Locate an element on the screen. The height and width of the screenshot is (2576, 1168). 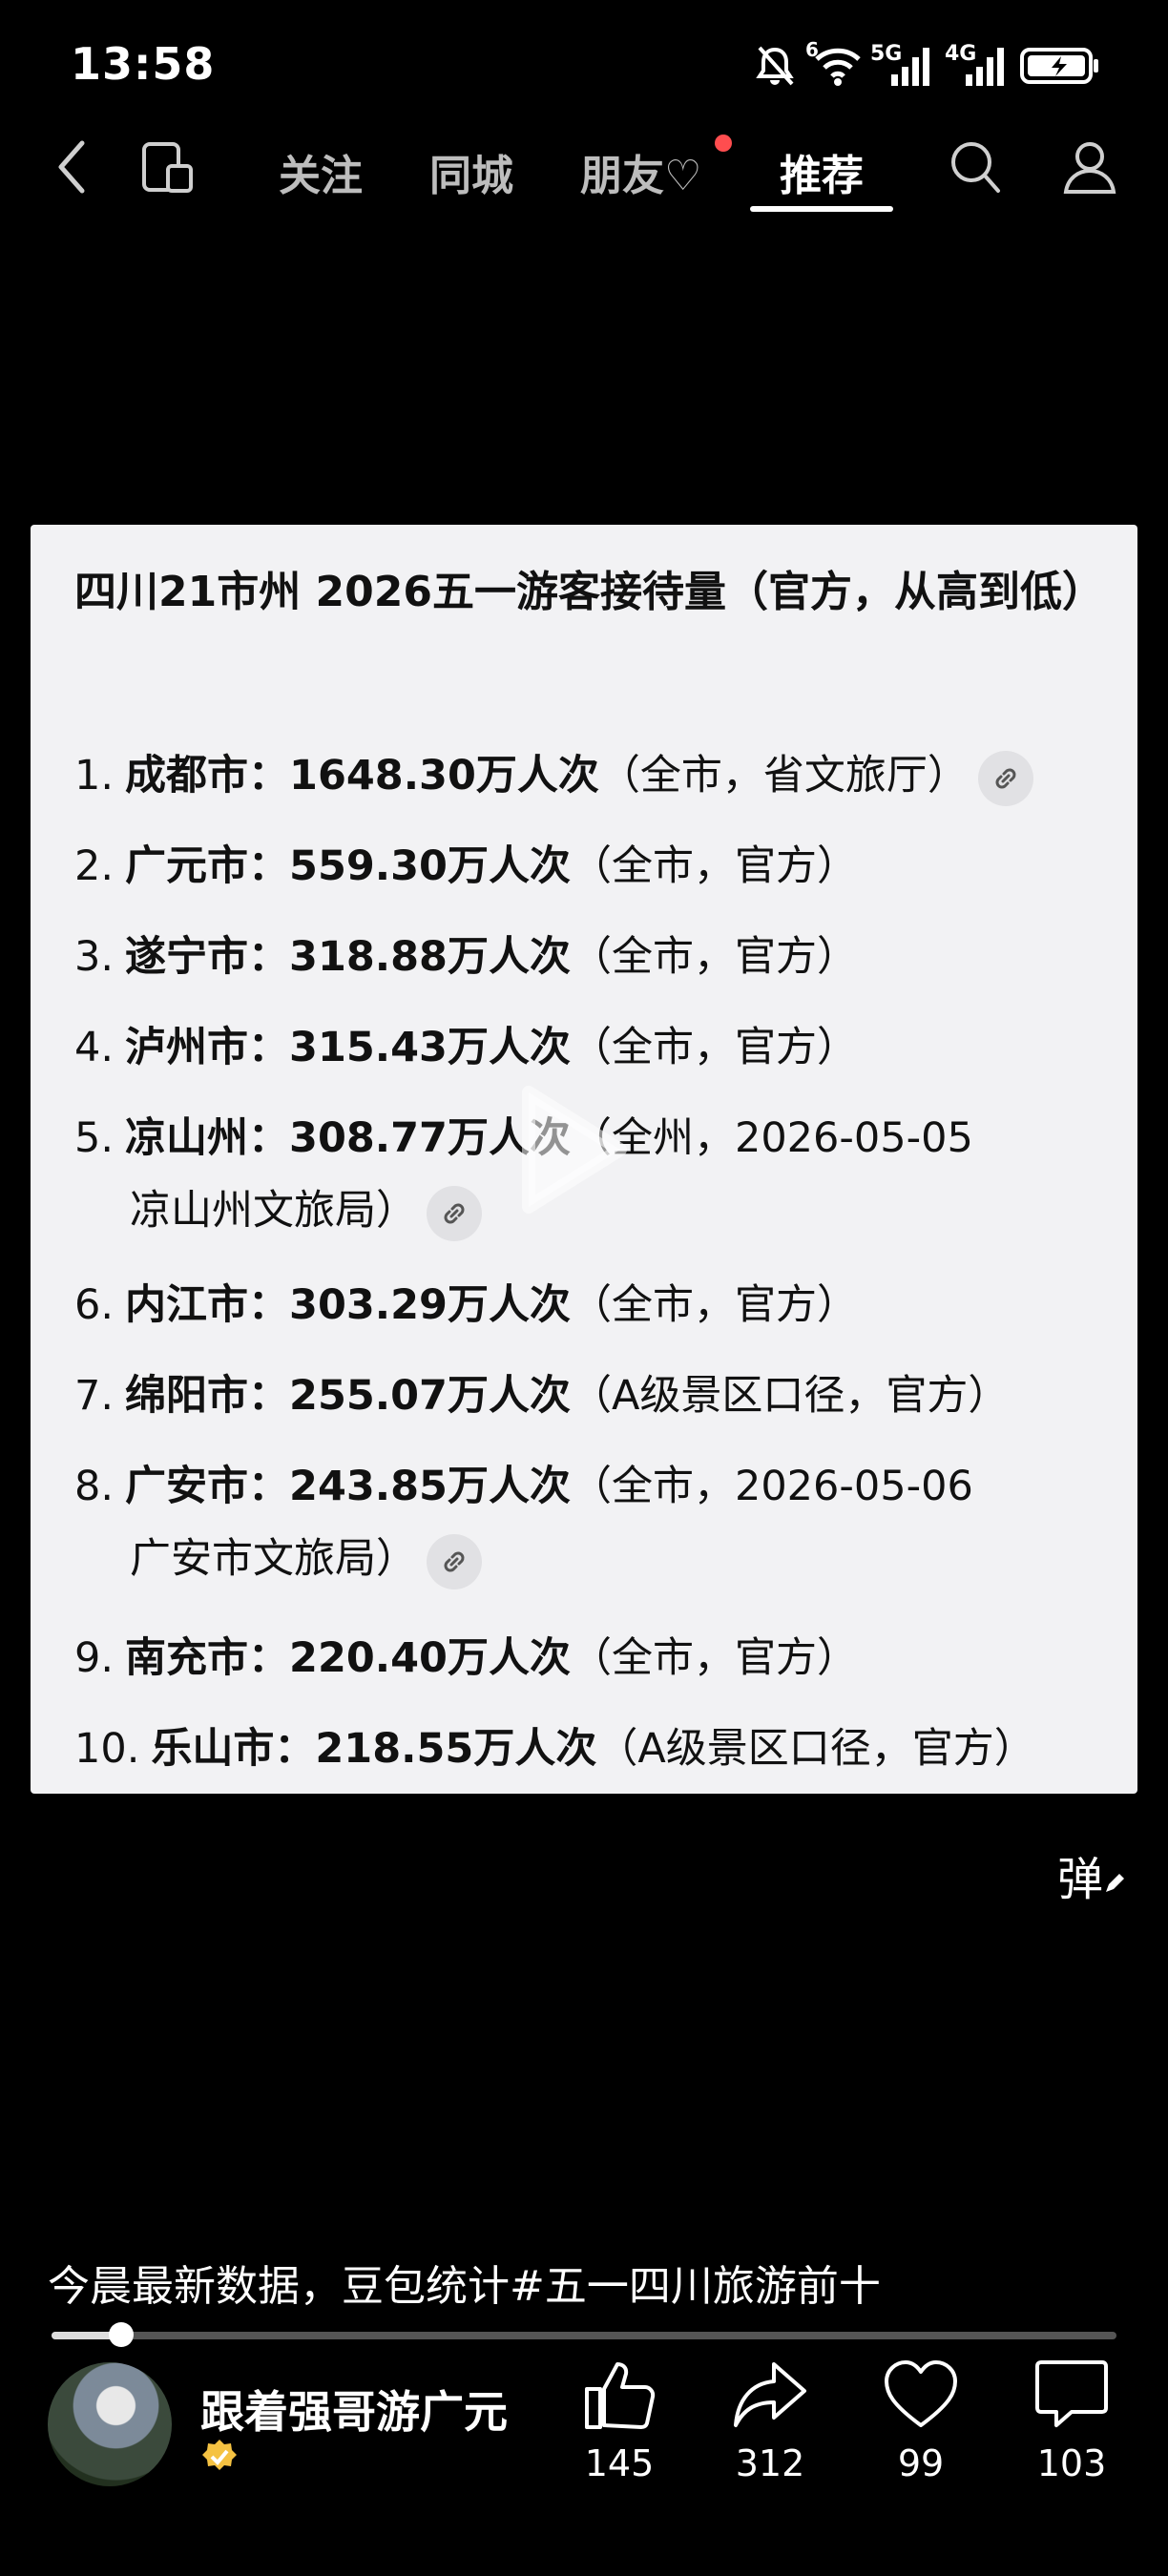
ranking-row: 9. 南充市：220.40万人次（全市，官方） is located at coordinates (594, 1658).